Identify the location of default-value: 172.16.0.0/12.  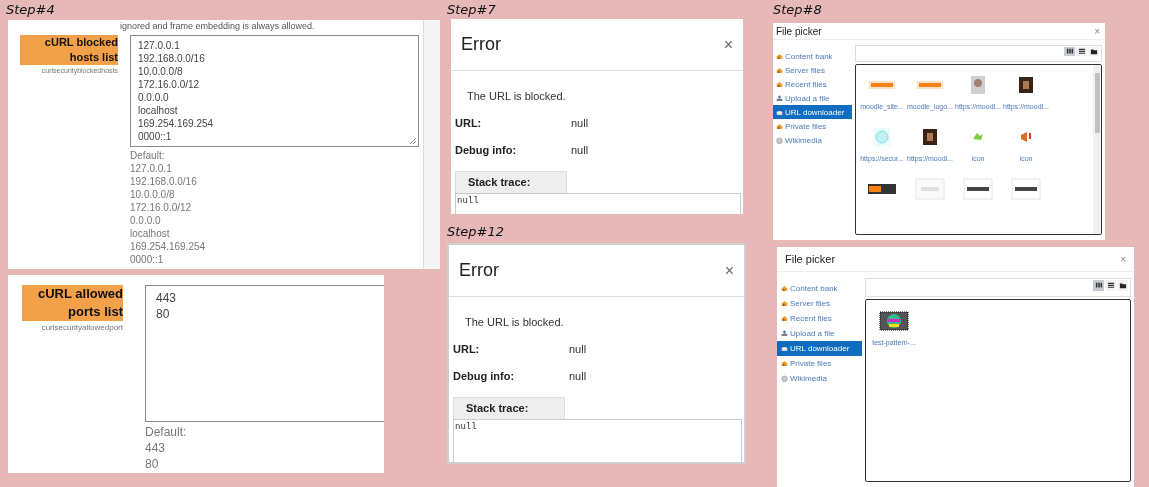
(161, 207).